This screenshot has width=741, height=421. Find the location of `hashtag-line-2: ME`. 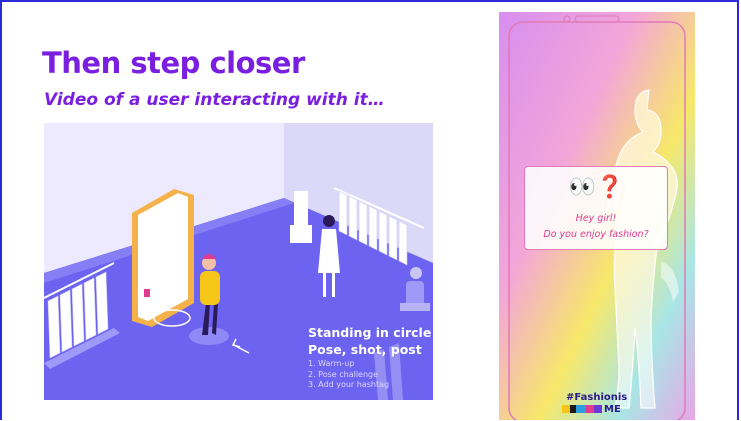

hashtag-line-2: ME is located at coordinates (591, 409).